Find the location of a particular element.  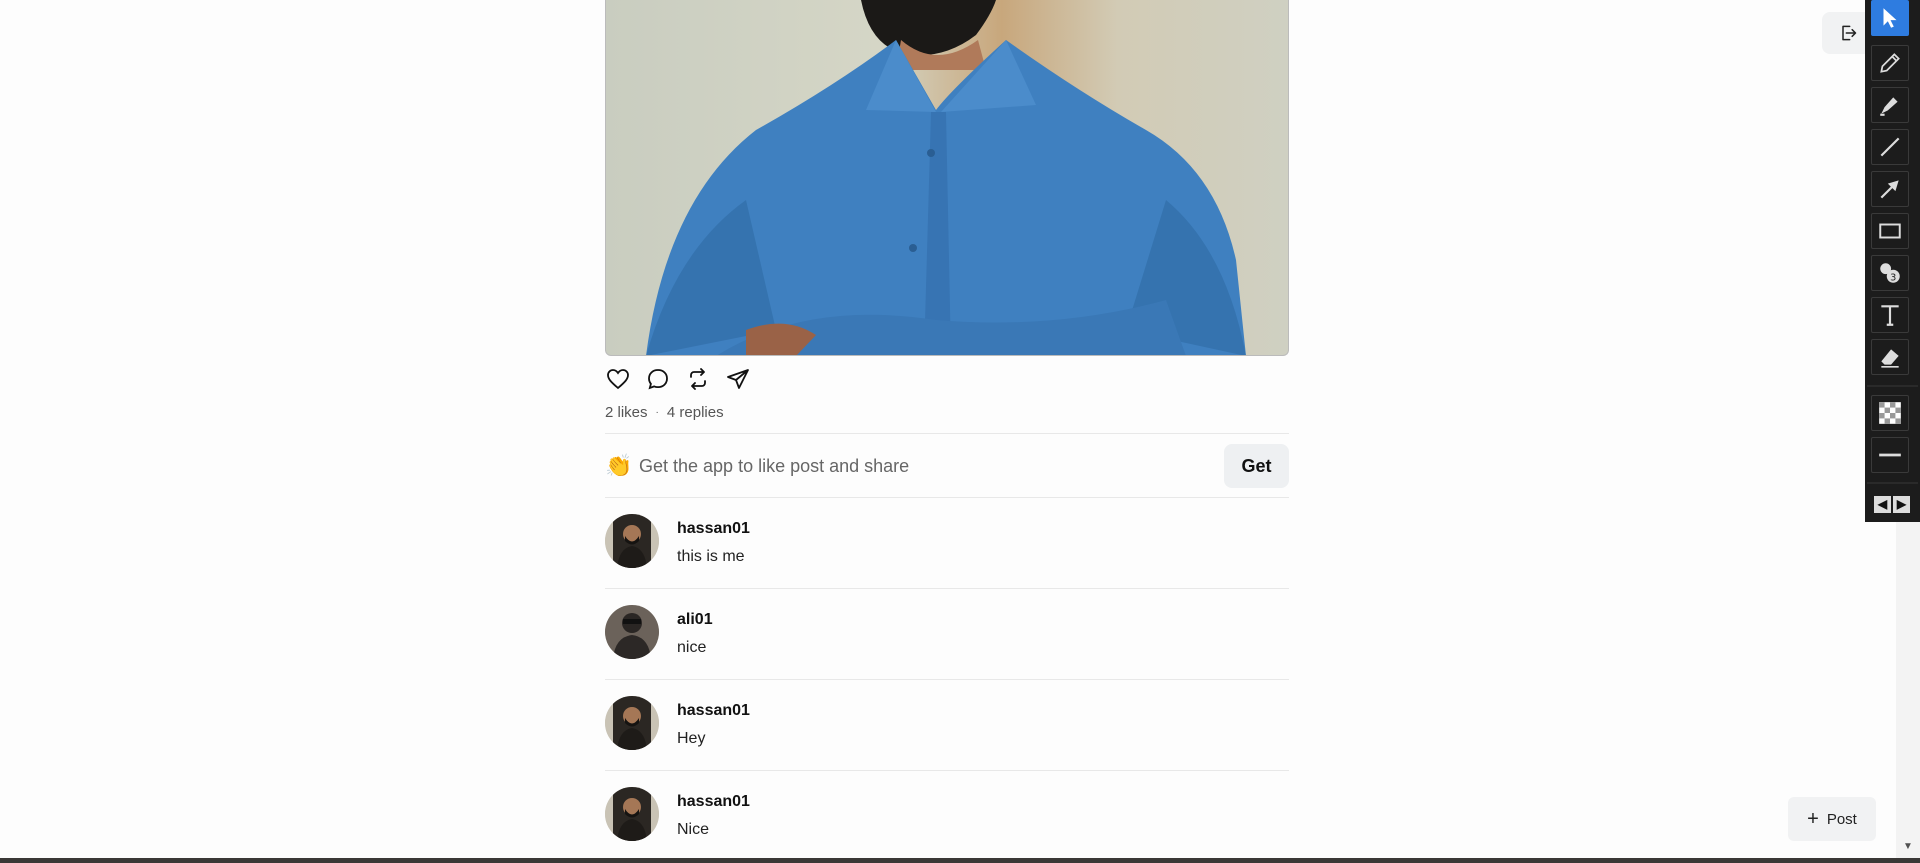

new-post-button: + Post is located at coordinates (1832, 819).